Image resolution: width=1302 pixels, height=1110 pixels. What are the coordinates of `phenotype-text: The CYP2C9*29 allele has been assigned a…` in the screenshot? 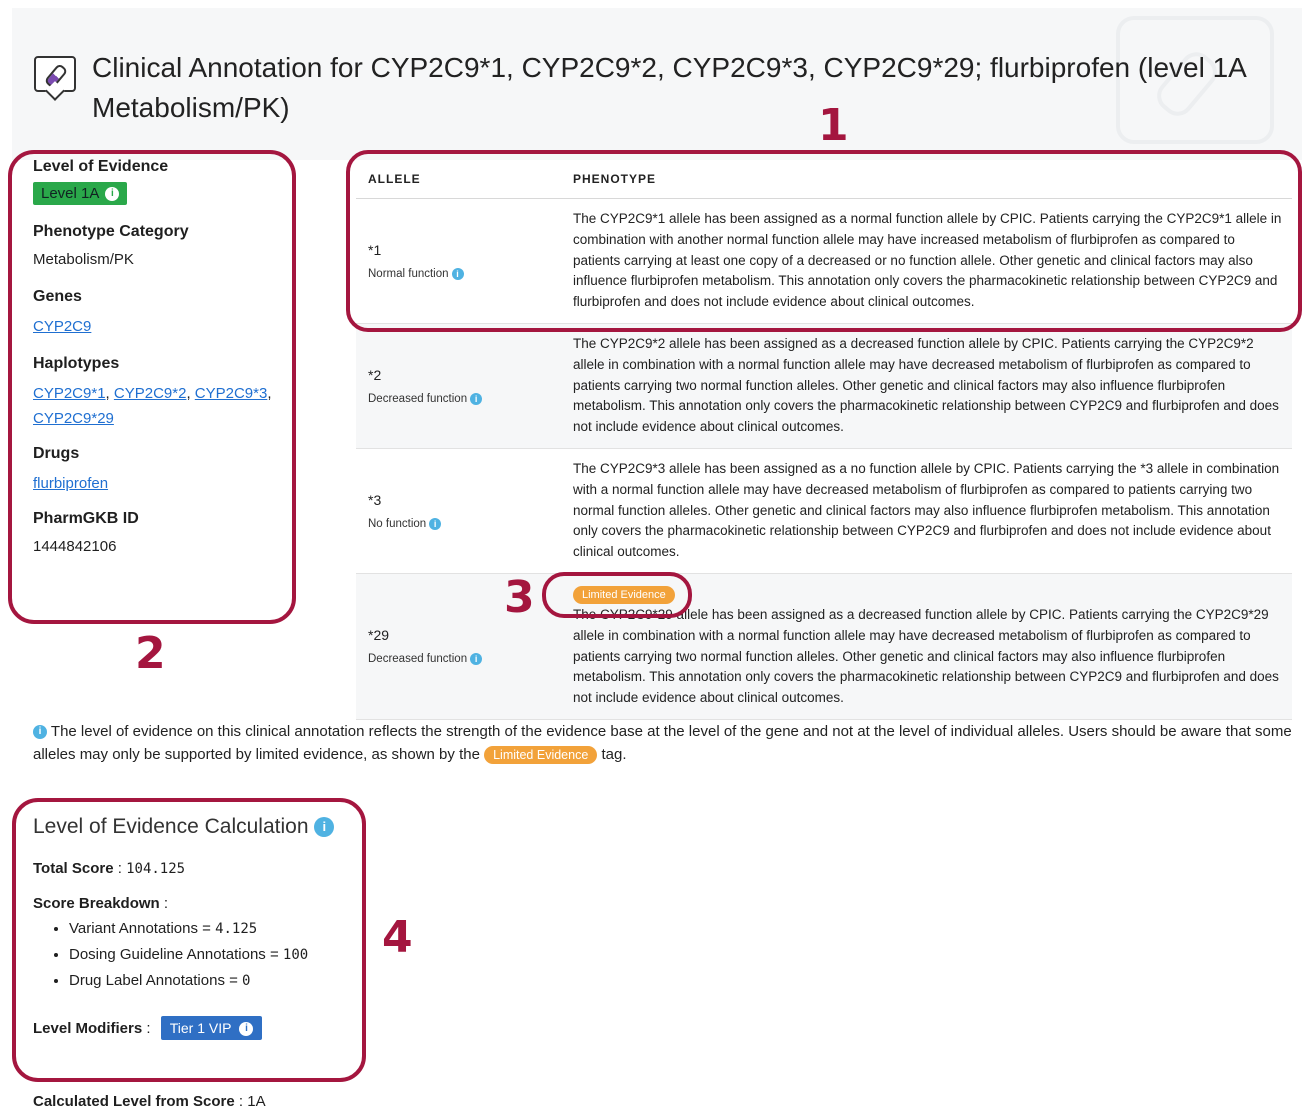 It's located at (926, 656).